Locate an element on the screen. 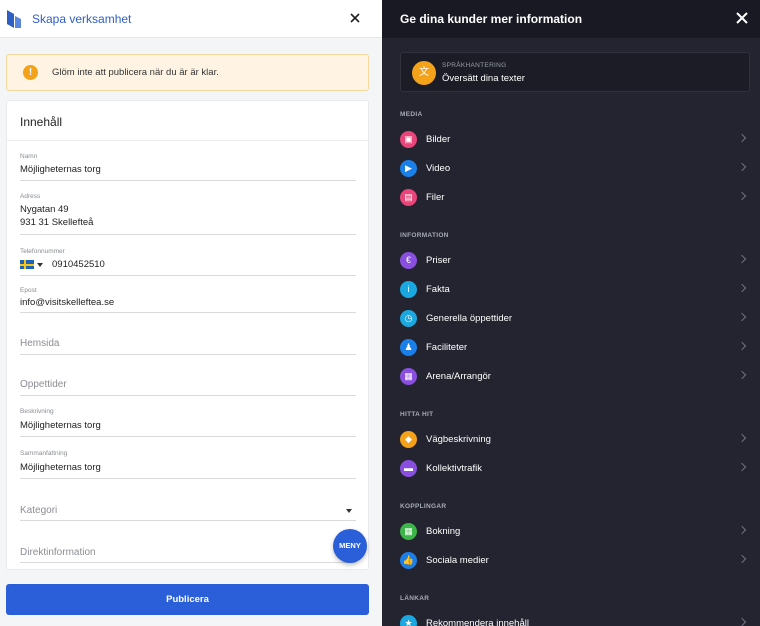 This screenshot has width=760, height=626. address-line2: 931 31 Skellefteå is located at coordinates (57, 222).